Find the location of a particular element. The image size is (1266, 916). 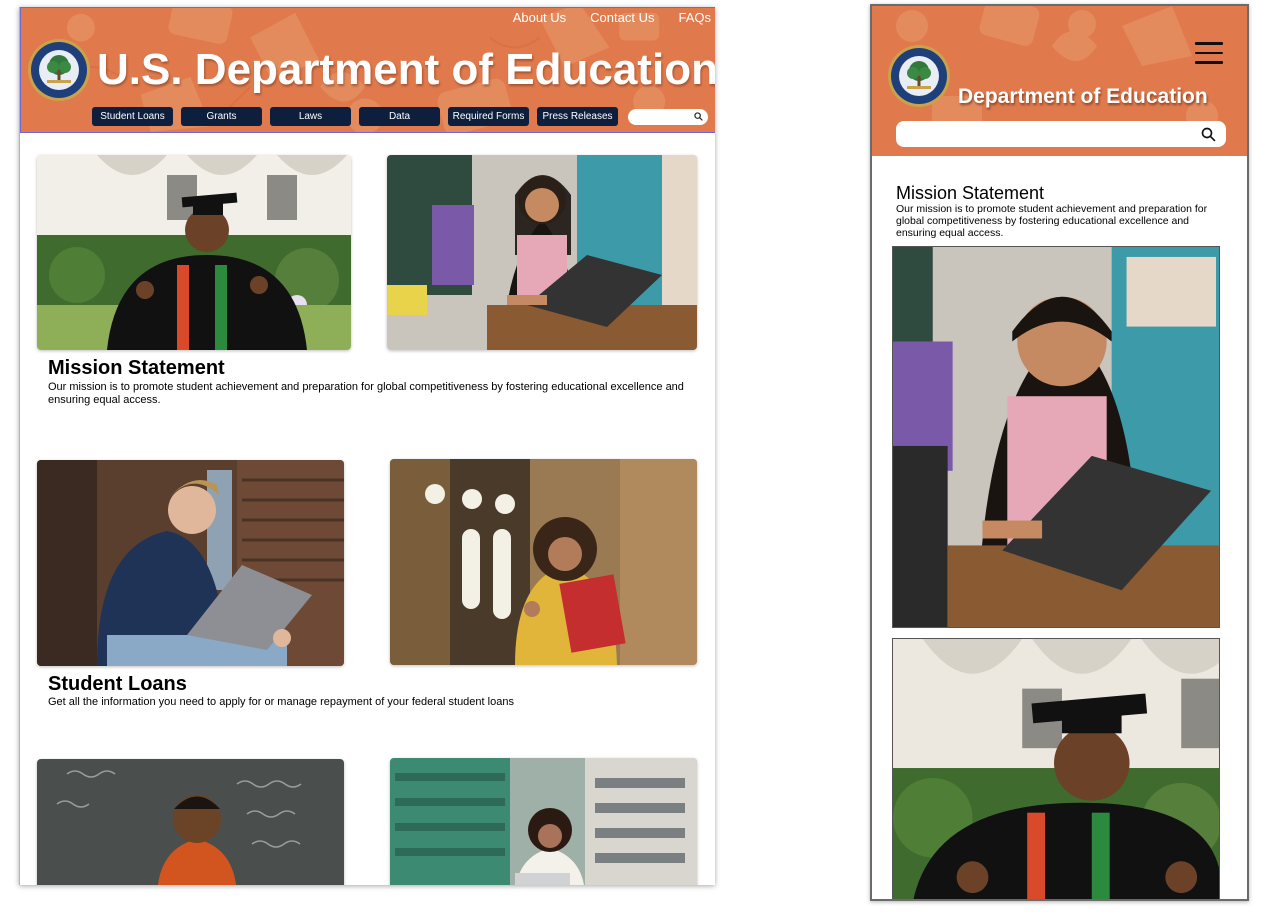

nav-press-releases-button: Press Releases is located at coordinates (577, 116).